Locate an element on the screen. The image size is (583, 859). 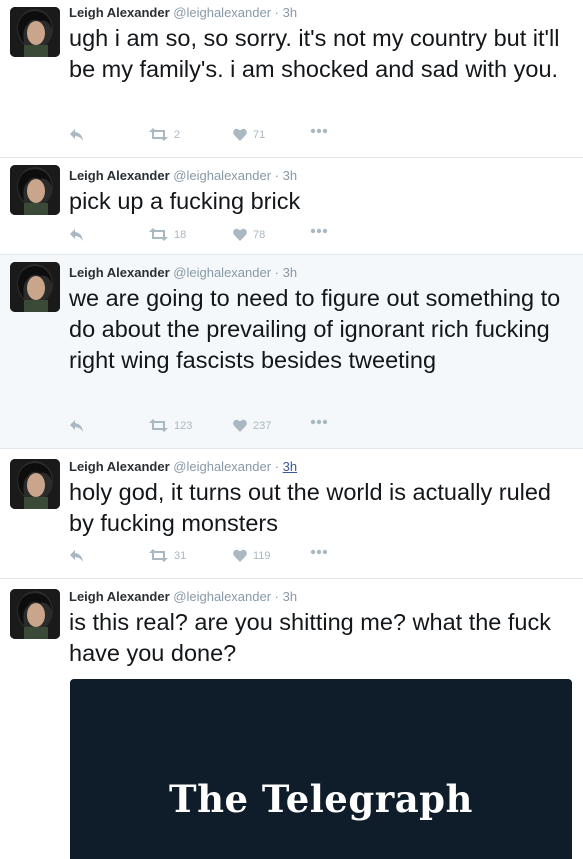
tweet-actions: 2 71 is located at coordinates (219, 138).